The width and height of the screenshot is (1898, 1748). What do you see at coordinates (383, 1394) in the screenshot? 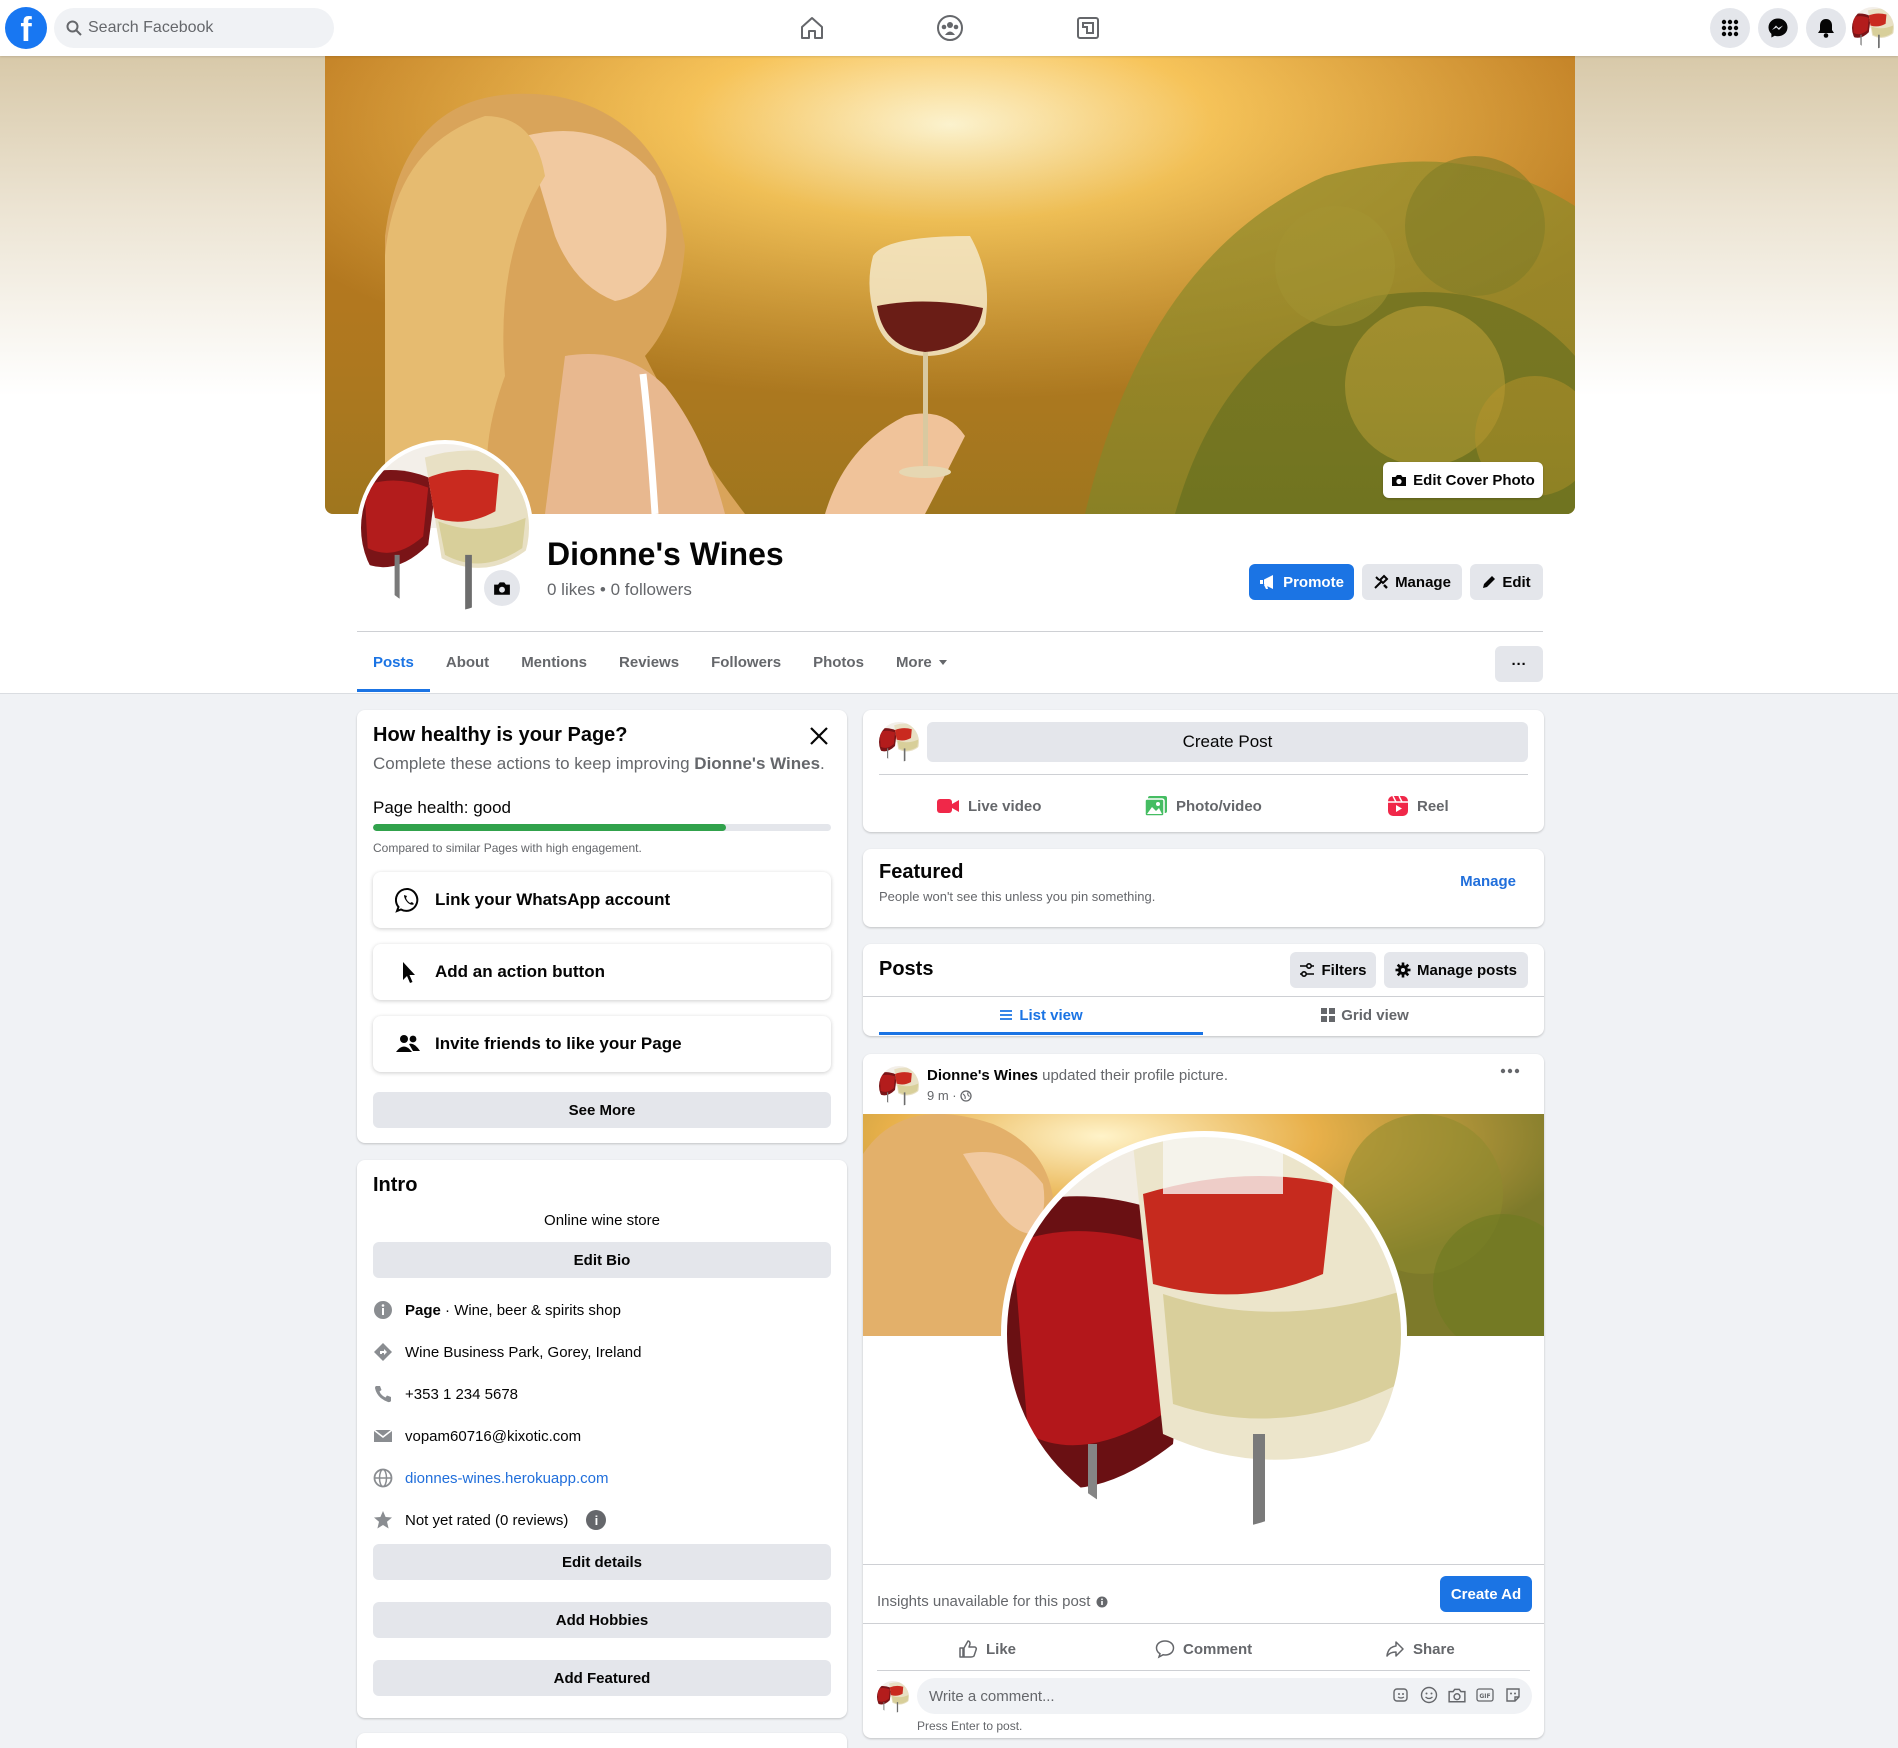
I see `phone-icon` at bounding box center [383, 1394].